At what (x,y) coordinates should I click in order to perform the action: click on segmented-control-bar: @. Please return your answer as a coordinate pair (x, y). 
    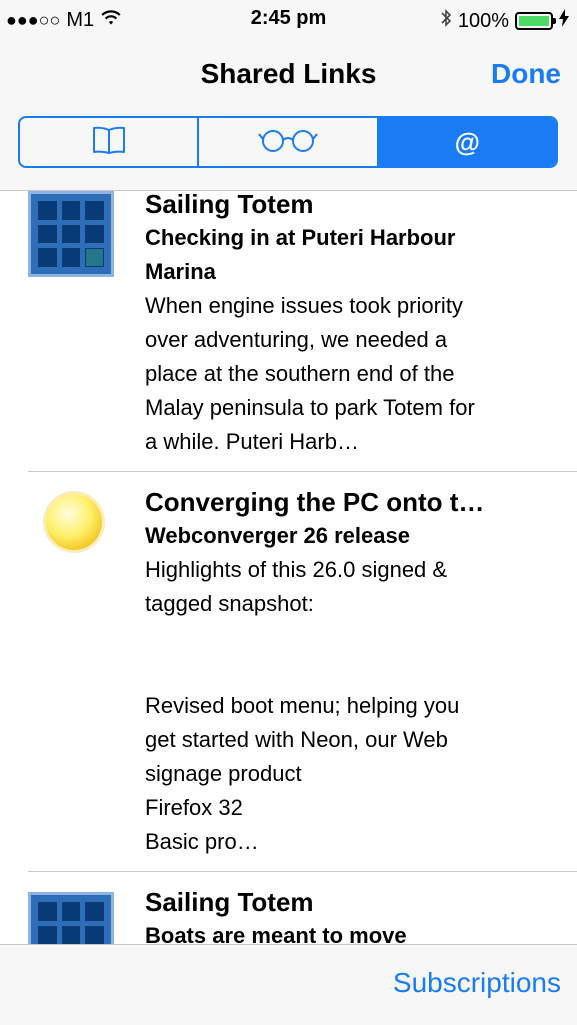
    Looking at the image, I should click on (288, 149).